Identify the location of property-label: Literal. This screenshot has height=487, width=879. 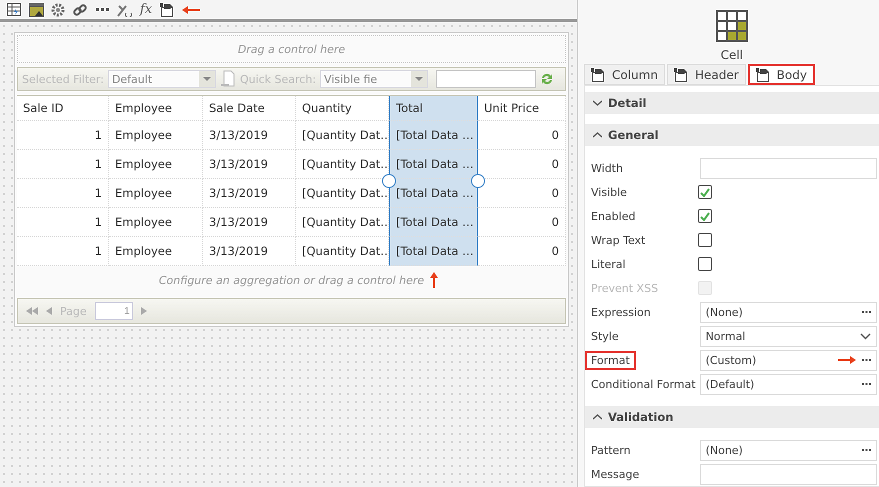
(608, 264).